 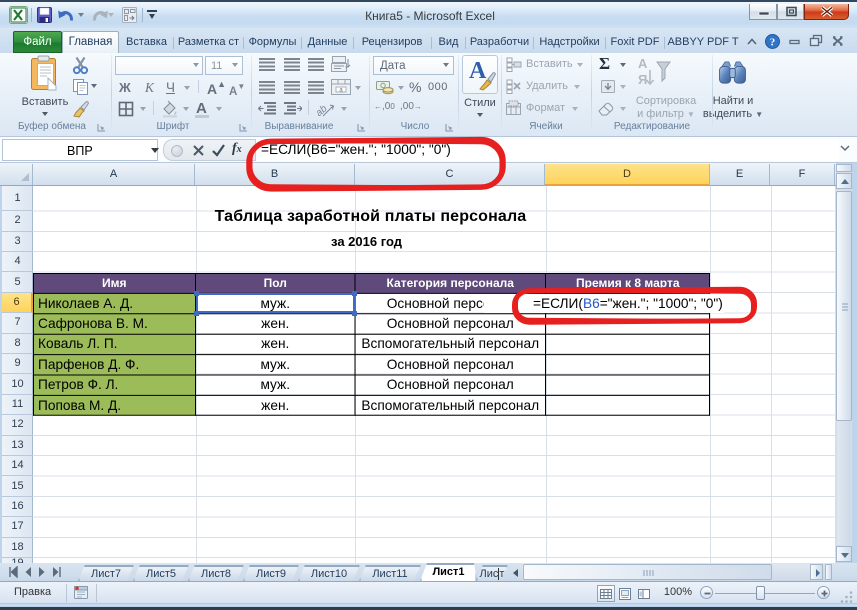 What do you see at coordinates (322, 110) in the screenshot?
I see `svg-text: ab` at bounding box center [322, 110].